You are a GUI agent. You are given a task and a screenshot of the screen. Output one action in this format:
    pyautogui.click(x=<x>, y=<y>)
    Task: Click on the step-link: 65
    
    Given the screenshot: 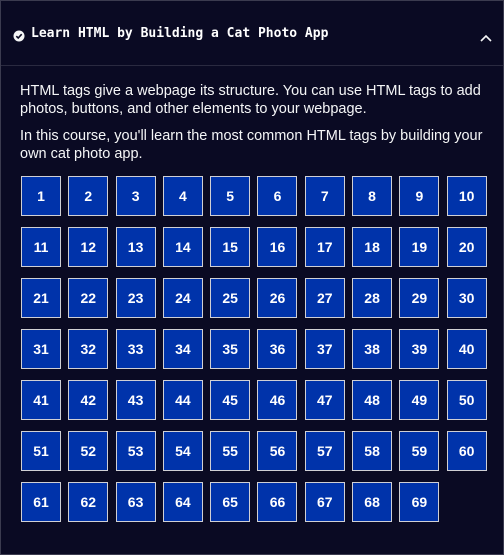 What is the action you would take?
    pyautogui.click(x=230, y=502)
    